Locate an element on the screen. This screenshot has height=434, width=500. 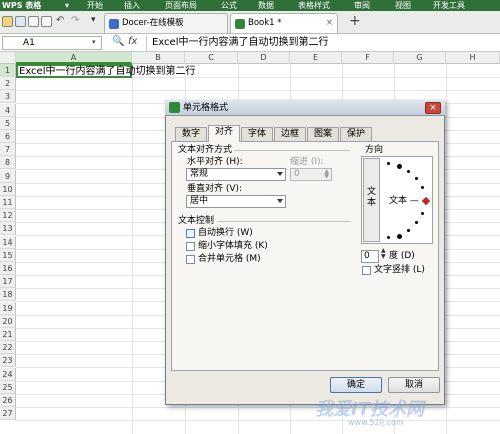
tab-pattern: 图案 is located at coordinates (323, 134).